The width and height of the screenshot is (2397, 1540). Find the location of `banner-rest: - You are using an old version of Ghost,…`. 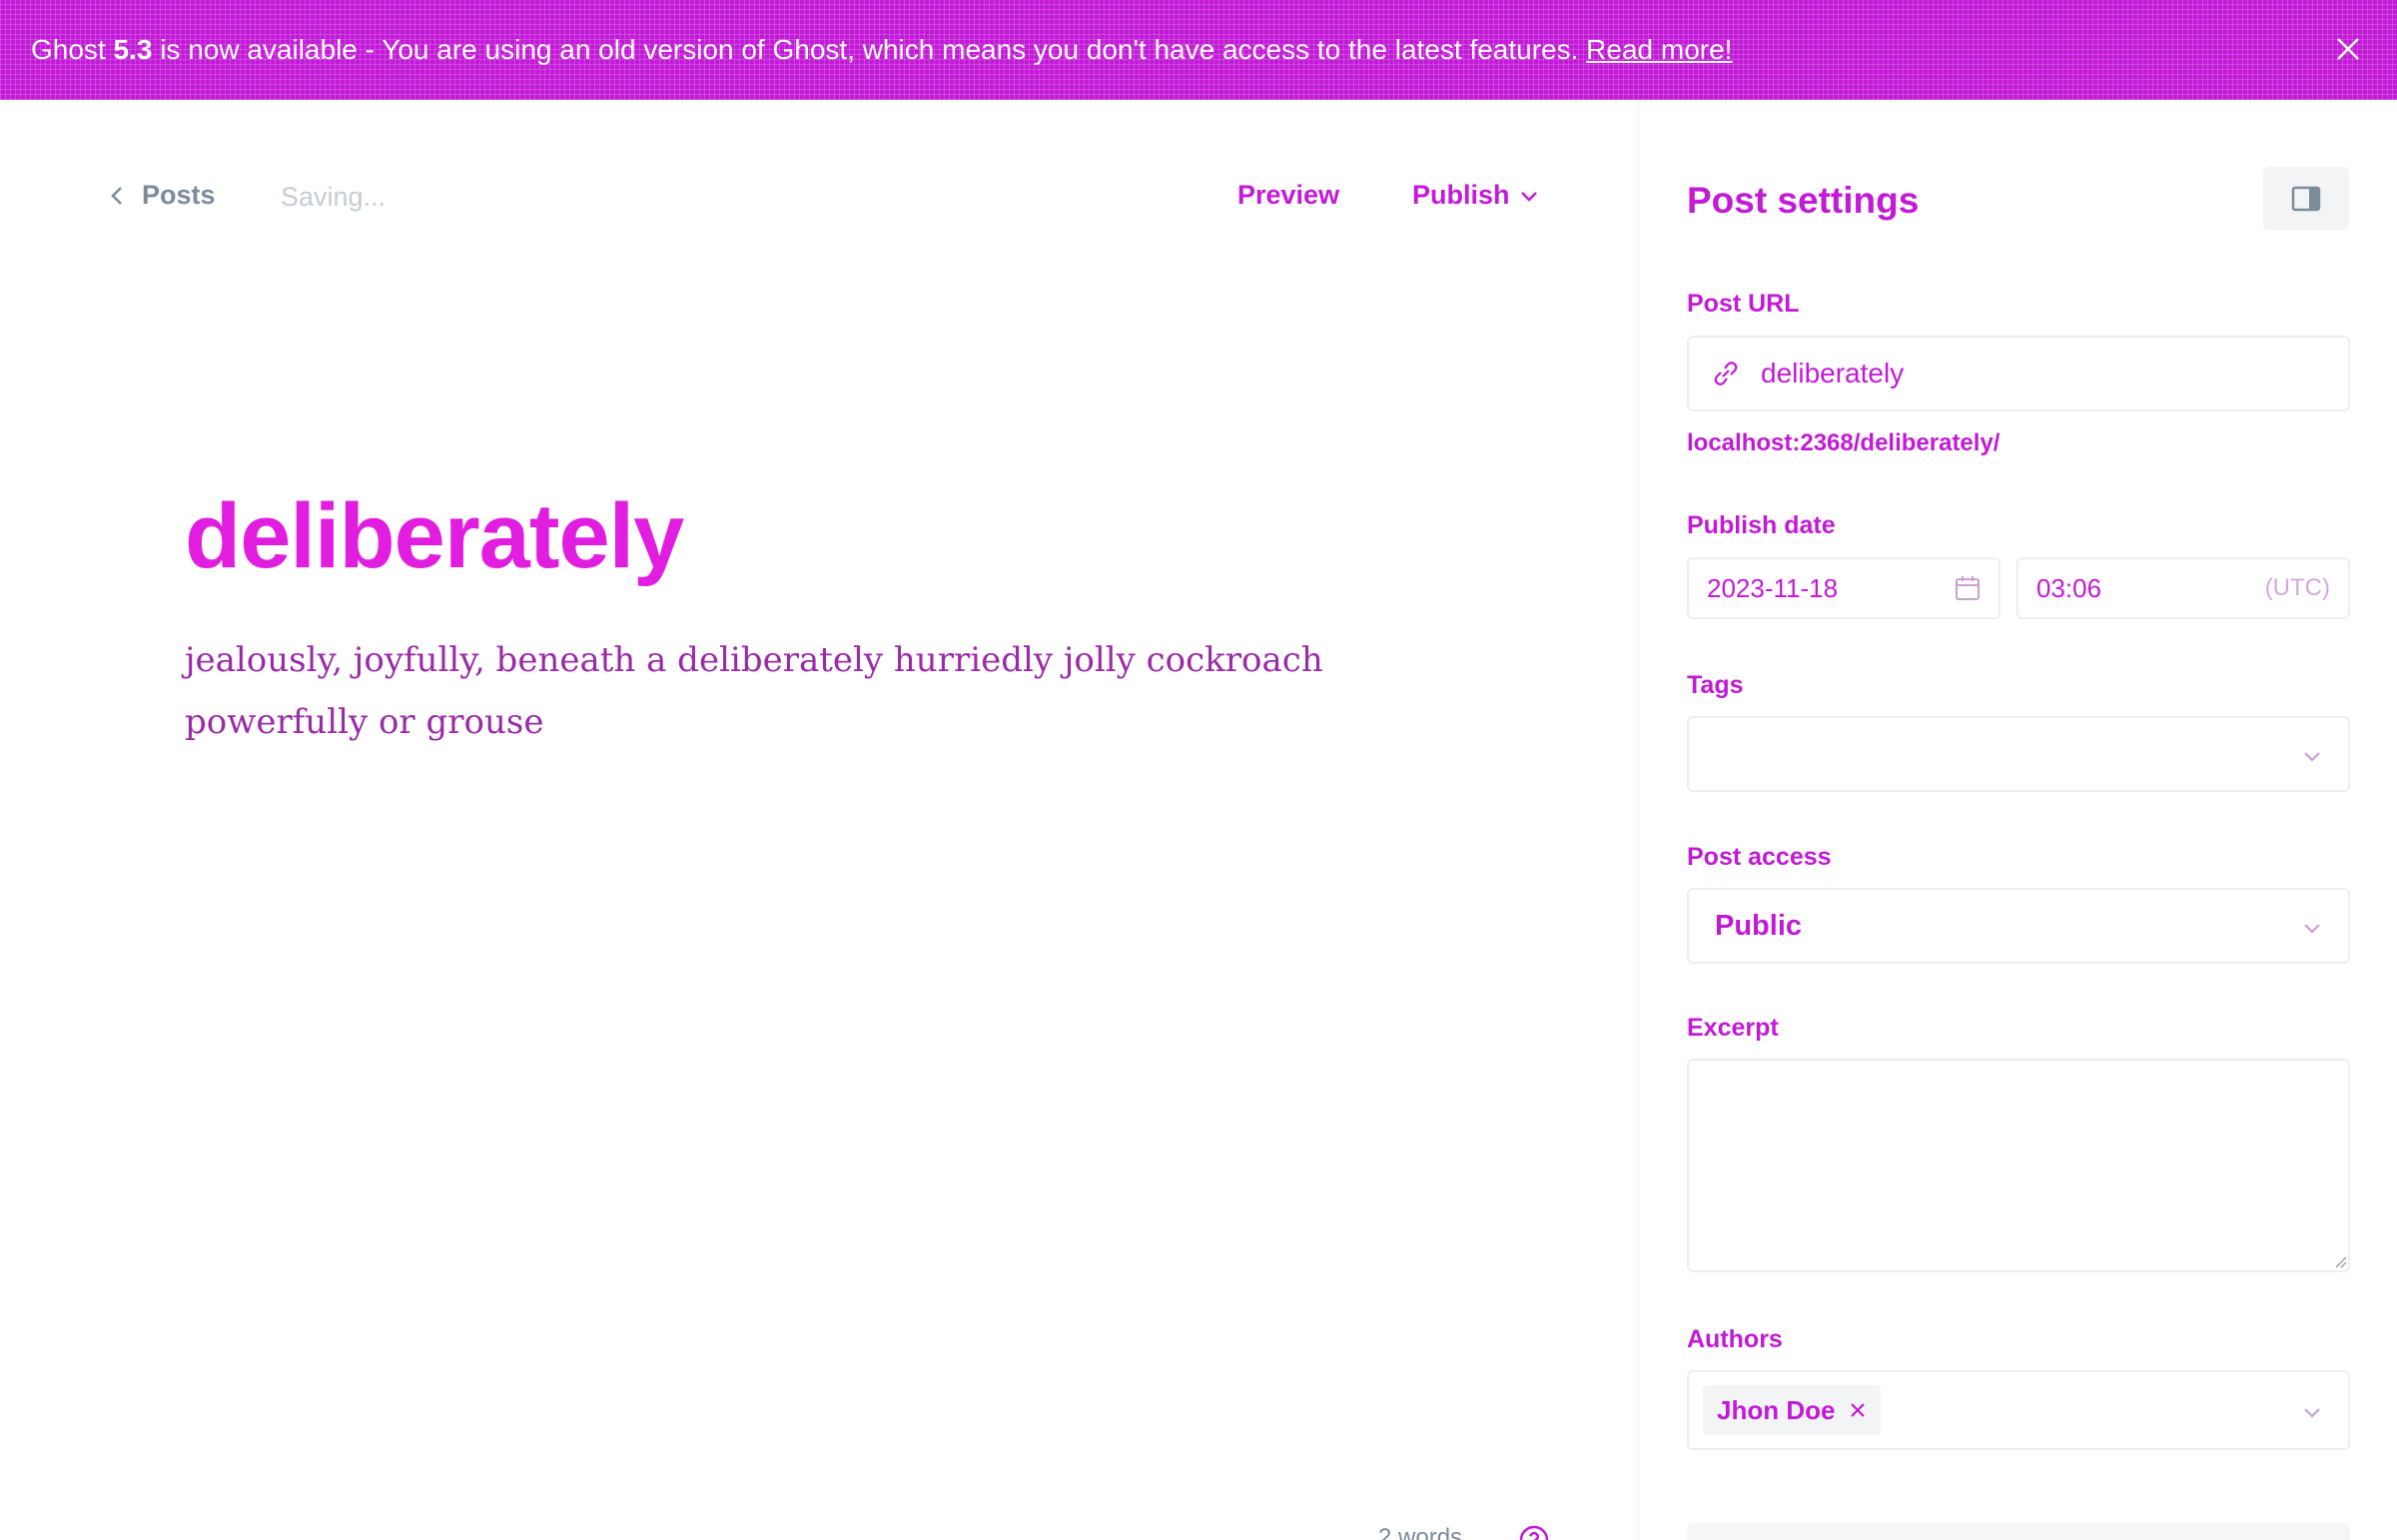

banner-rest: - You are using an old version of Ghost,… is located at coordinates (722, 49).